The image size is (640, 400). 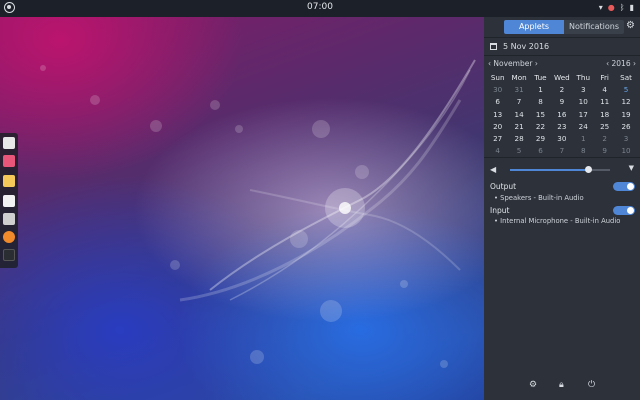 What do you see at coordinates (526, 46) in the screenshot?
I see `current-date: 5 Nov 2016` at bounding box center [526, 46].